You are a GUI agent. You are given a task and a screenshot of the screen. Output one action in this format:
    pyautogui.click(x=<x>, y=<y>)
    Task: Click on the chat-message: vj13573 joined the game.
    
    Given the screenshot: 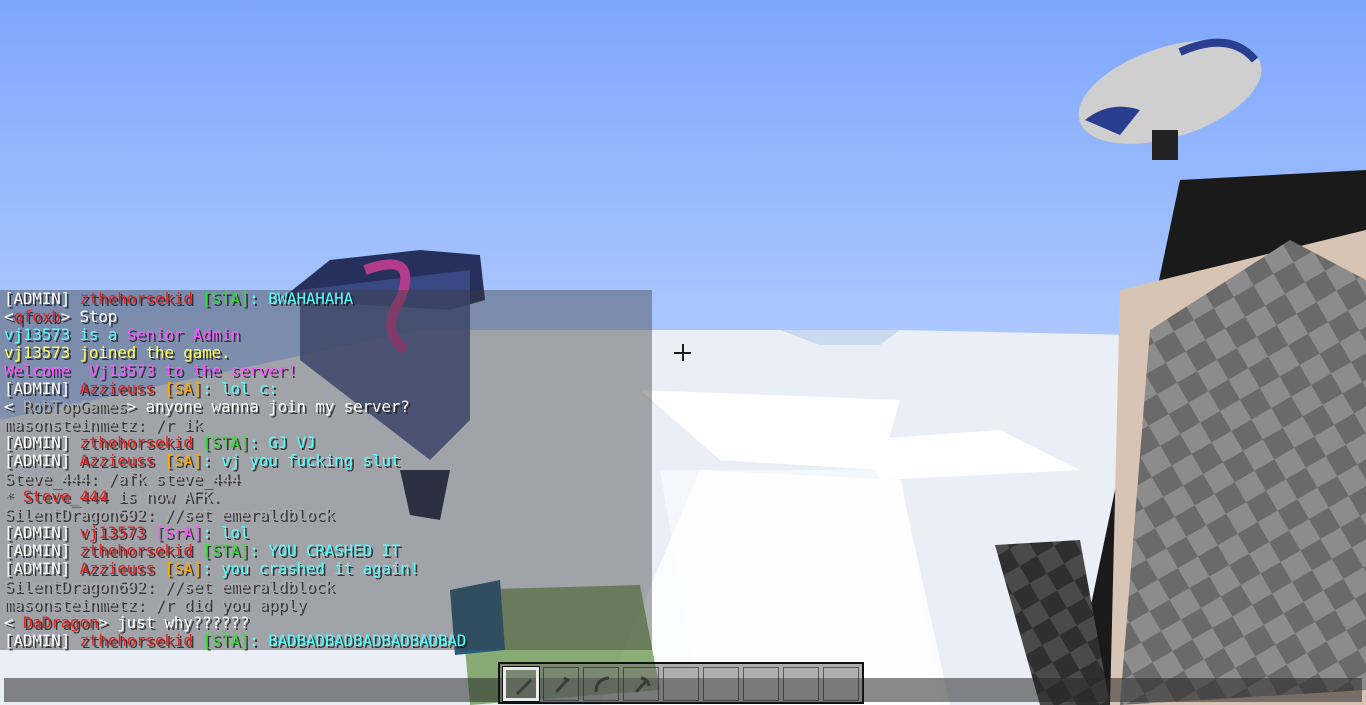 What is the action you would take?
    pyautogui.click(x=235, y=353)
    